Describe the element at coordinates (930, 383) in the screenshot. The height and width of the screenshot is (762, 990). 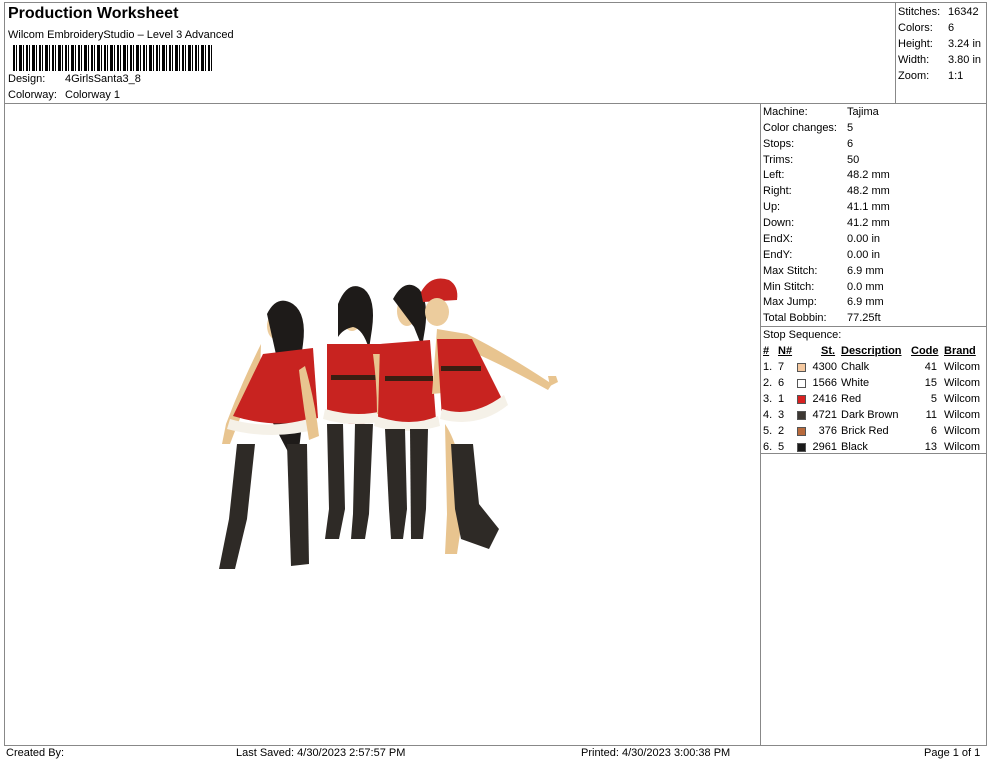
I see `row-code: 15` at that location.